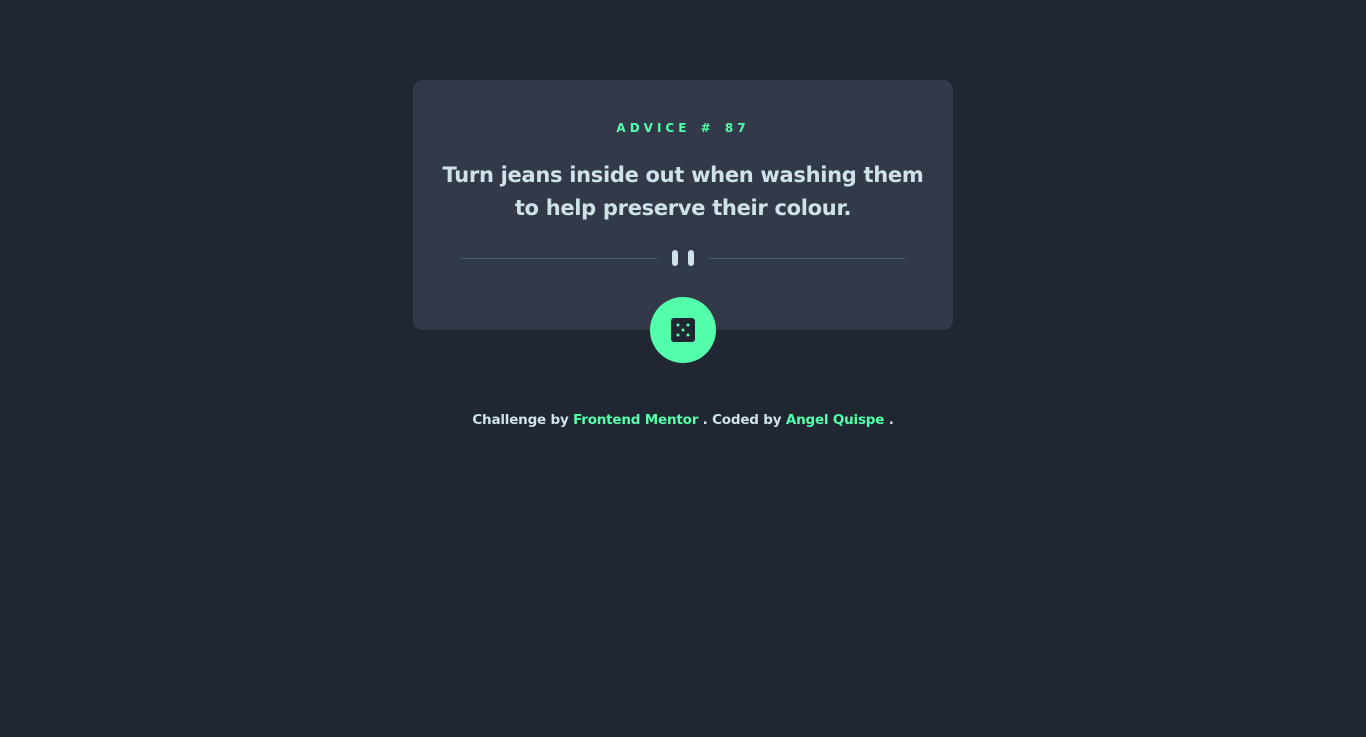 Image resolution: width=1366 pixels, height=737 pixels. What do you see at coordinates (653, 128) in the screenshot?
I see `advice-label: ADVICE` at bounding box center [653, 128].